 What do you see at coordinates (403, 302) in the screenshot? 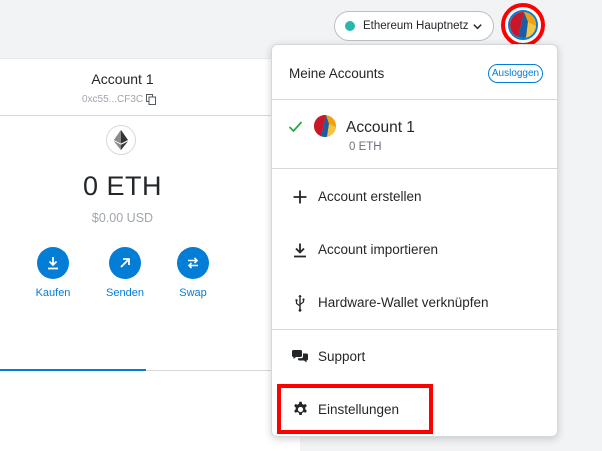
I see `connect-hardware-wallet-label: Hardware-Wallet verknüpfen` at bounding box center [403, 302].